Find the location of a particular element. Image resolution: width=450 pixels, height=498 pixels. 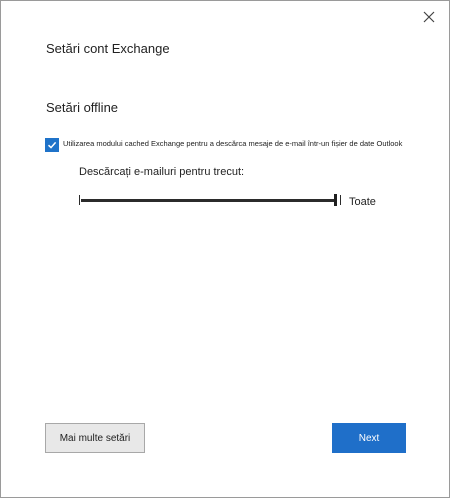

more-settings-button: Mai multe setări is located at coordinates (95, 438).